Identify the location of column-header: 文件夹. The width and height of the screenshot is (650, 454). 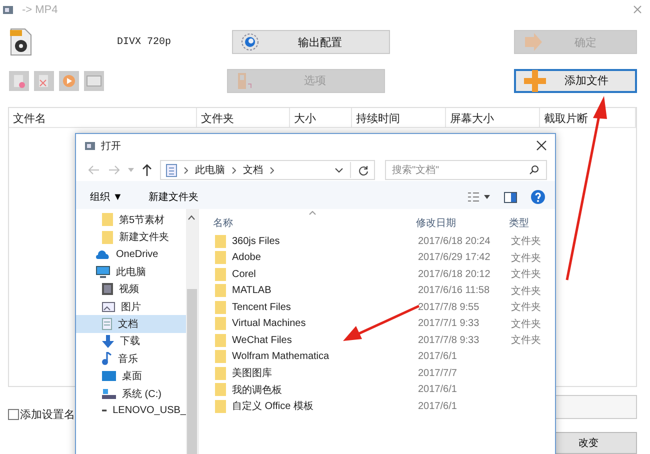
(243, 117).